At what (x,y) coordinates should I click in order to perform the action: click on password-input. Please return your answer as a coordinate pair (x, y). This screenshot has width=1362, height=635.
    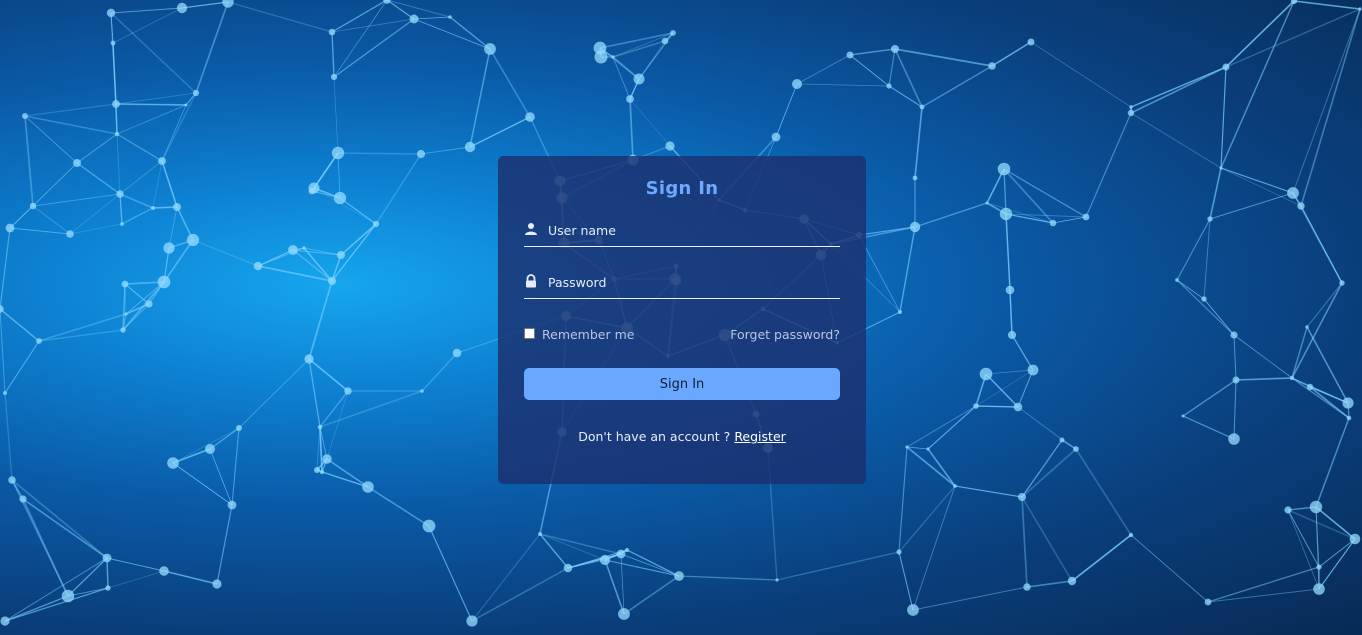
    Looking at the image, I should click on (693, 282).